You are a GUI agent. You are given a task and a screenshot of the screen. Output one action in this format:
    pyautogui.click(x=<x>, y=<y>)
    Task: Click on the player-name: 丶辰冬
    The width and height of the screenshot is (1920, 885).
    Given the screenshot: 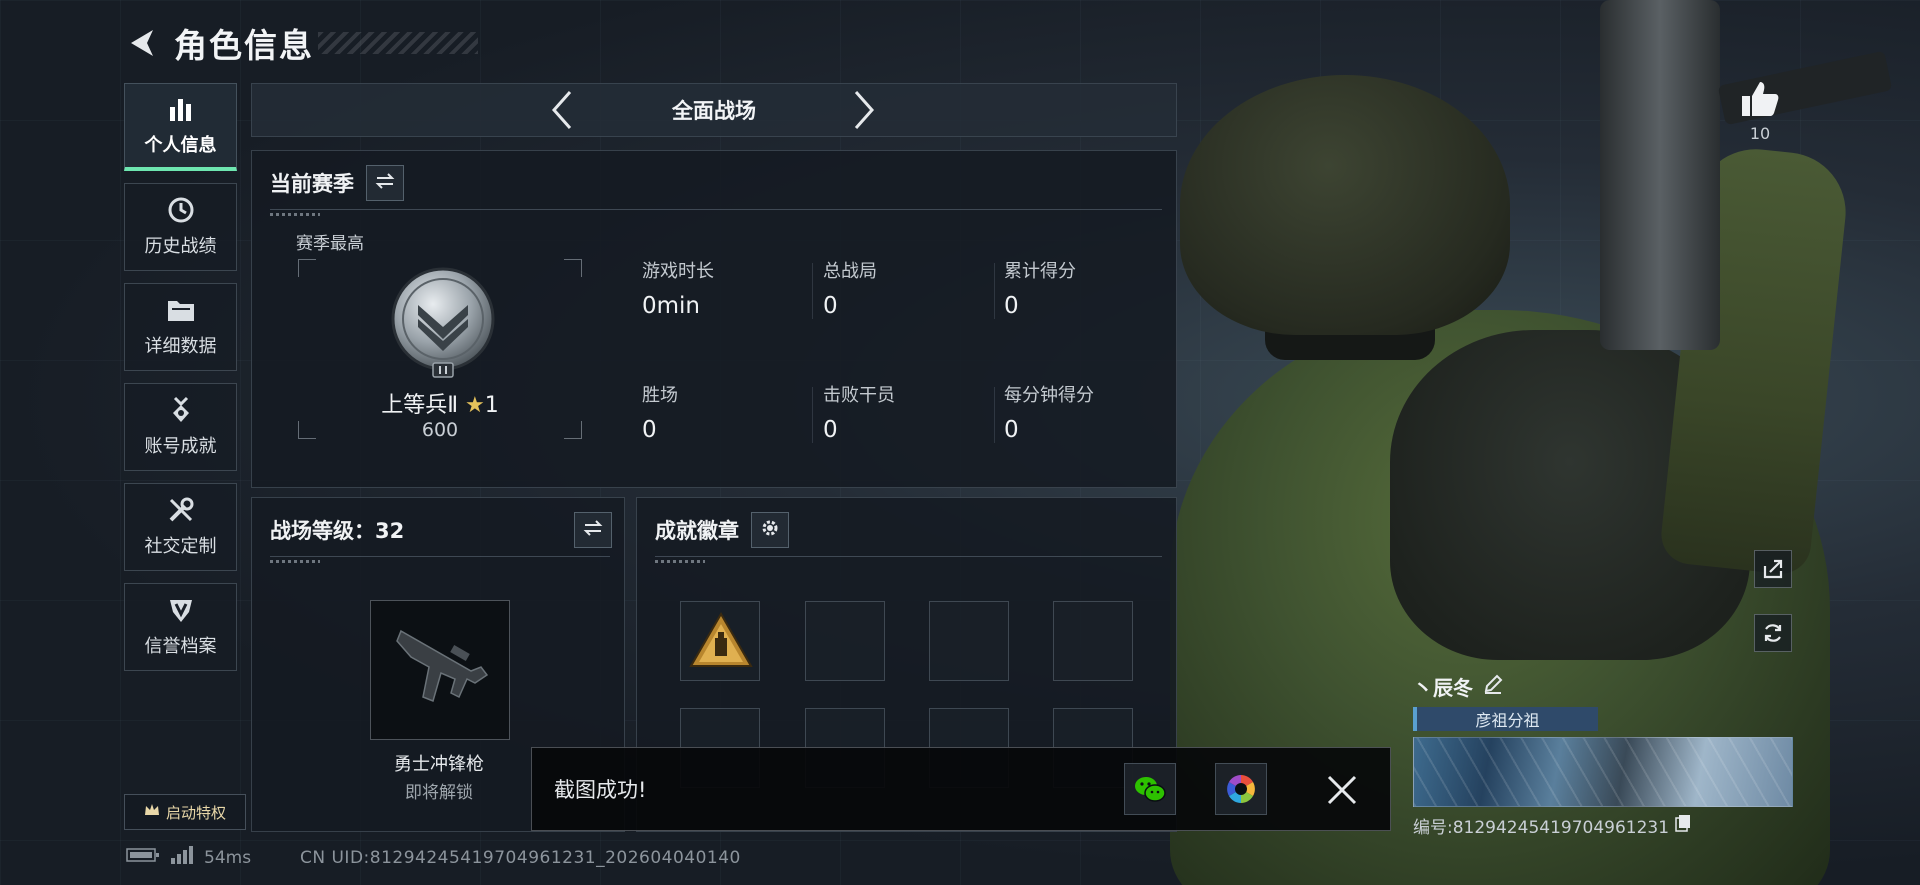 What is the action you would take?
    pyautogui.click(x=1443, y=688)
    